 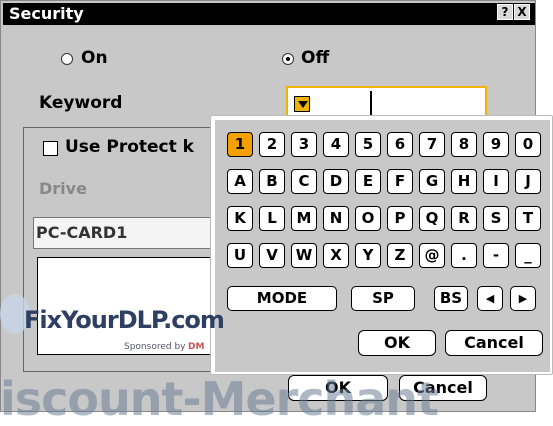 I want to click on key-2-2: M, so click(x=304, y=218).